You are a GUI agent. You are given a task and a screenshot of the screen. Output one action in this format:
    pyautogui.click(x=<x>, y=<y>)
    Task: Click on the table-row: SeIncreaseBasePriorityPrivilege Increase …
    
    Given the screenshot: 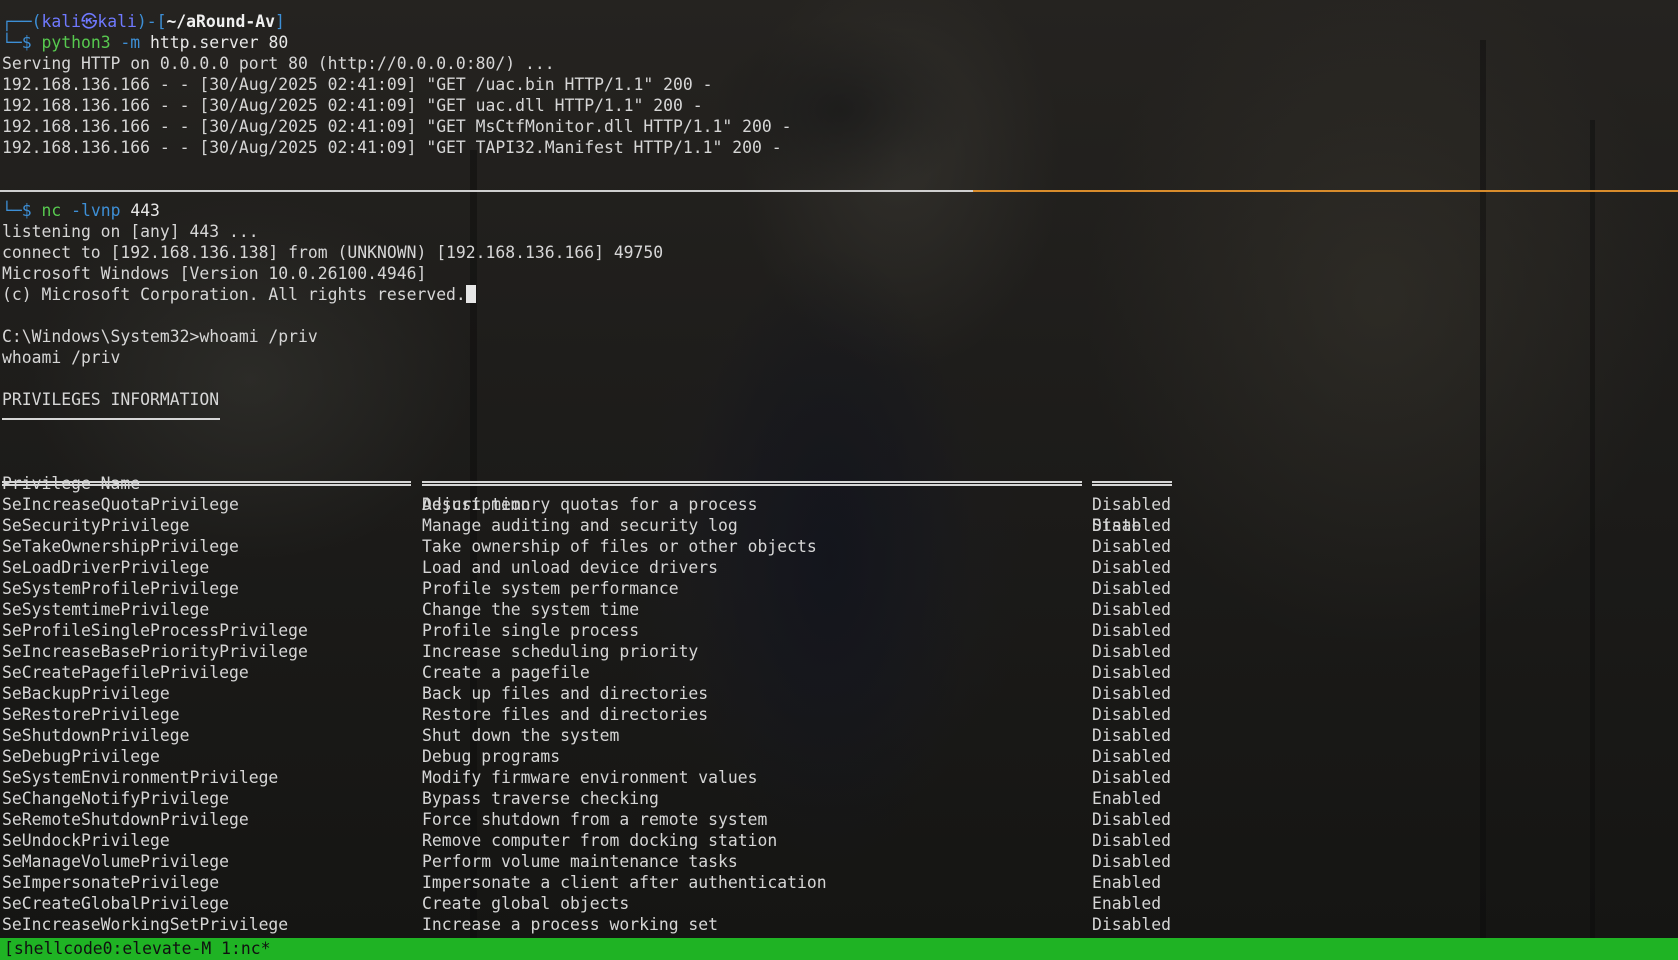 What is the action you would take?
    pyautogui.click(x=840, y=651)
    